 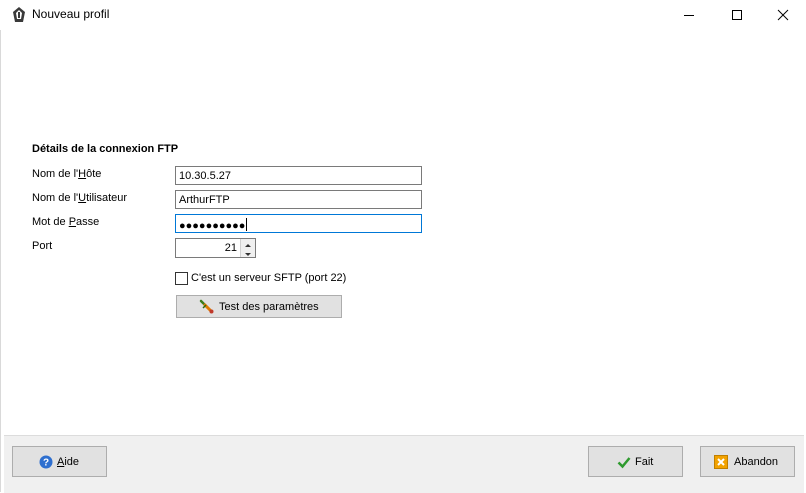 I want to click on window-title: Nouveau profil, so click(x=71, y=14).